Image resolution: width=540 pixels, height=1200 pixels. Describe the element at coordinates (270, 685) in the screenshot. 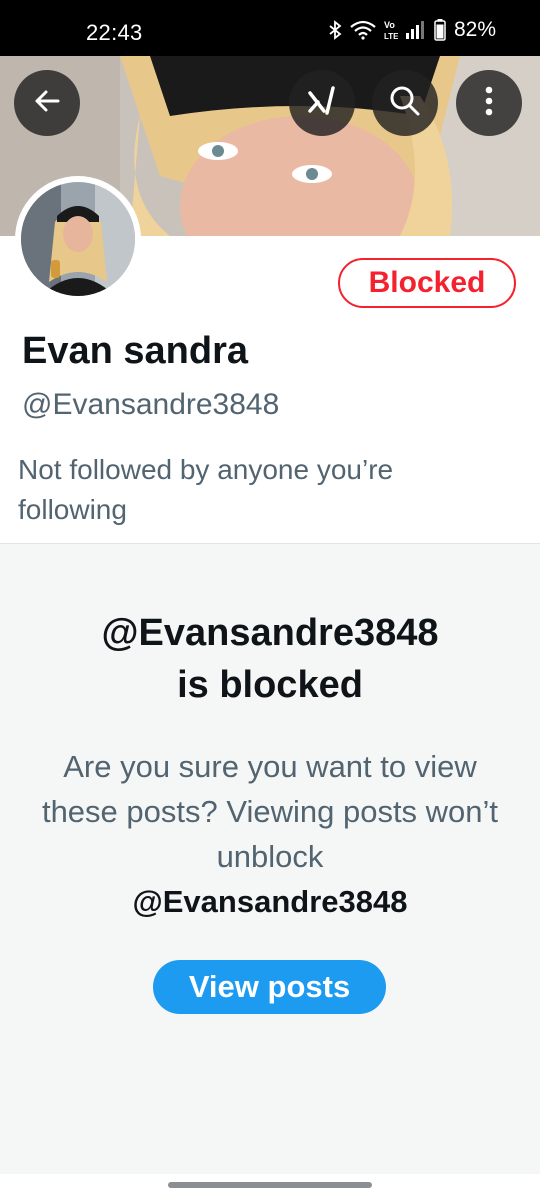

I see `blocked-title-status: is blocked` at that location.